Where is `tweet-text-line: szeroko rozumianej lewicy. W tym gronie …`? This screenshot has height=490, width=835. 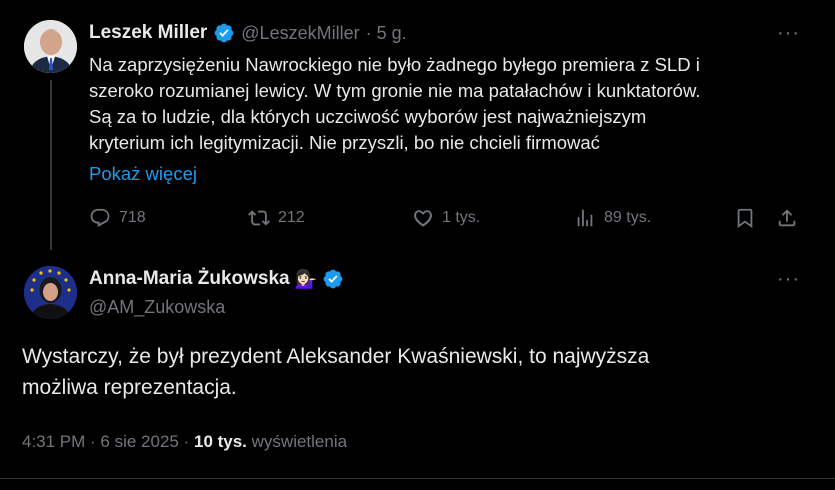 tweet-text-line: szeroko rozumianej lewicy. W tym gronie … is located at coordinates (395, 90).